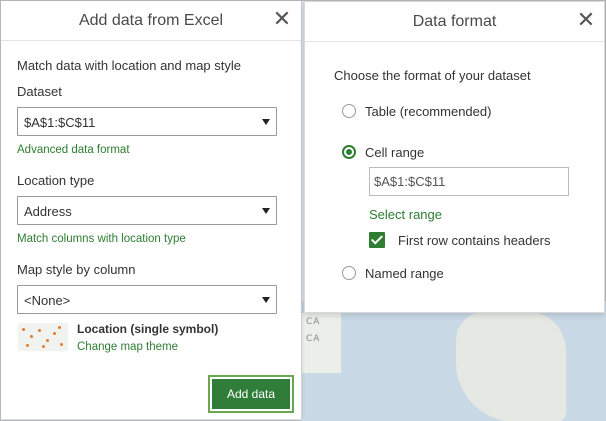 The height and width of the screenshot is (421, 606). What do you see at coordinates (43, 337) in the screenshot?
I see `map-theme-thumbnail-icon` at bounding box center [43, 337].